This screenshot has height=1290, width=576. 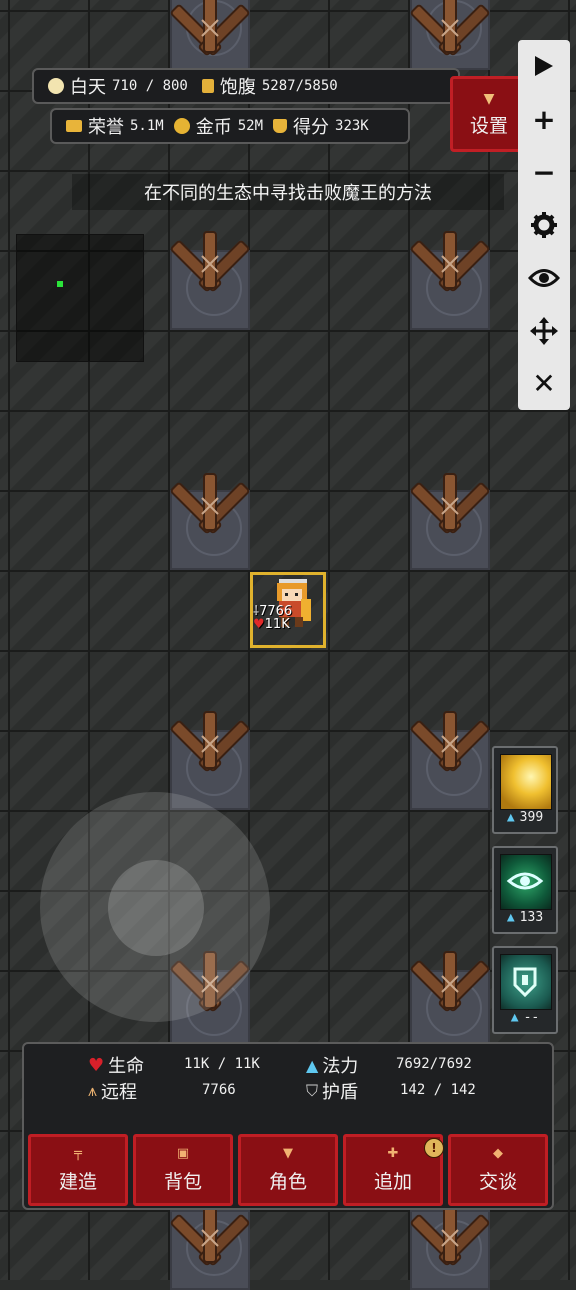 What do you see at coordinates (126, 1066) in the screenshot?
I see `life-label: 生命` at bounding box center [126, 1066].